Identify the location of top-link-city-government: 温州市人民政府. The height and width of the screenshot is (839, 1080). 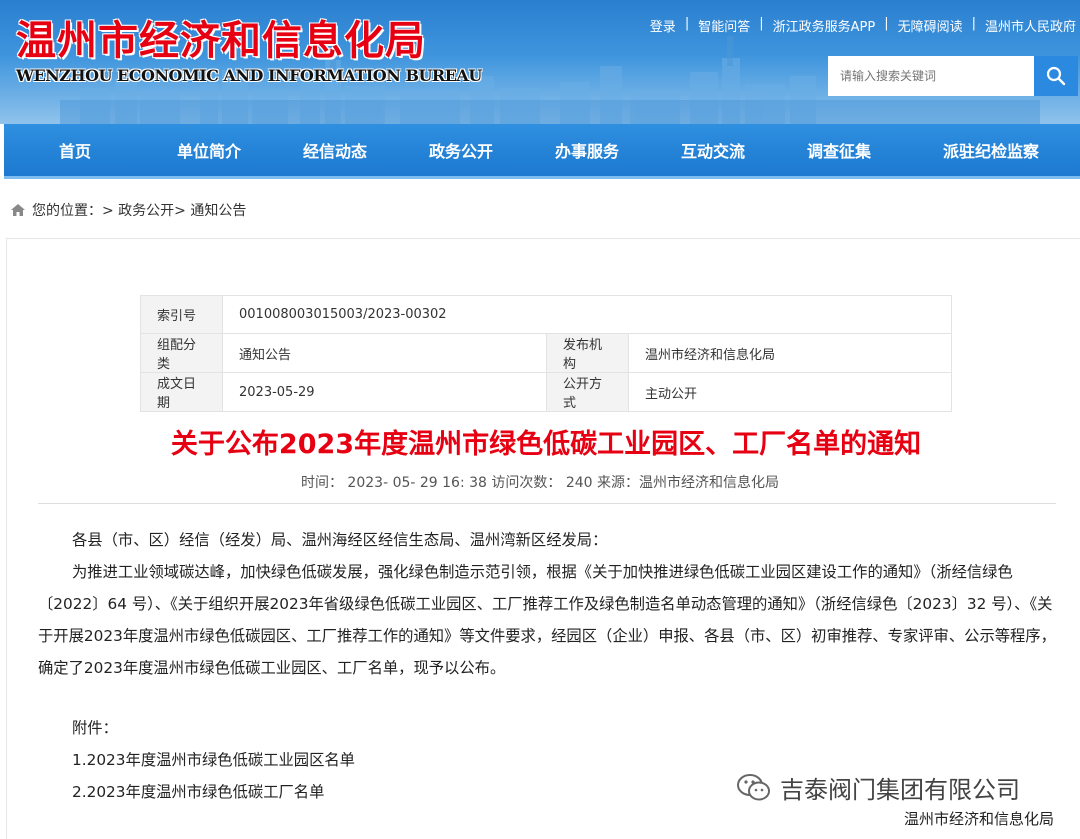
(1030, 25).